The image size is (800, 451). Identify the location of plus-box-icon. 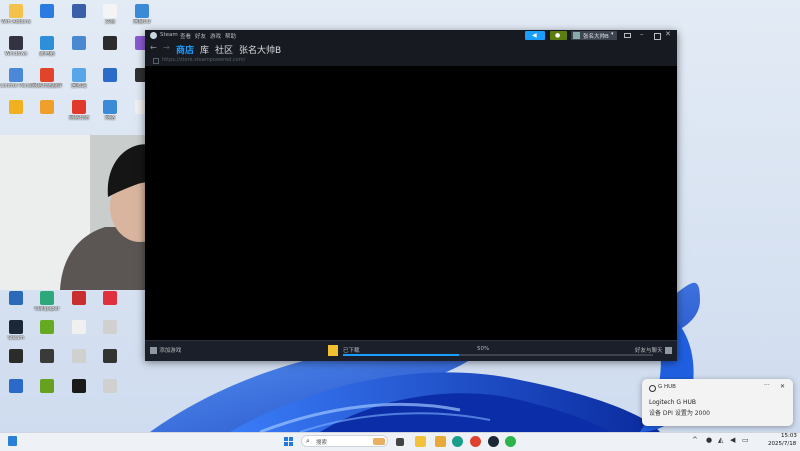
(153, 350).